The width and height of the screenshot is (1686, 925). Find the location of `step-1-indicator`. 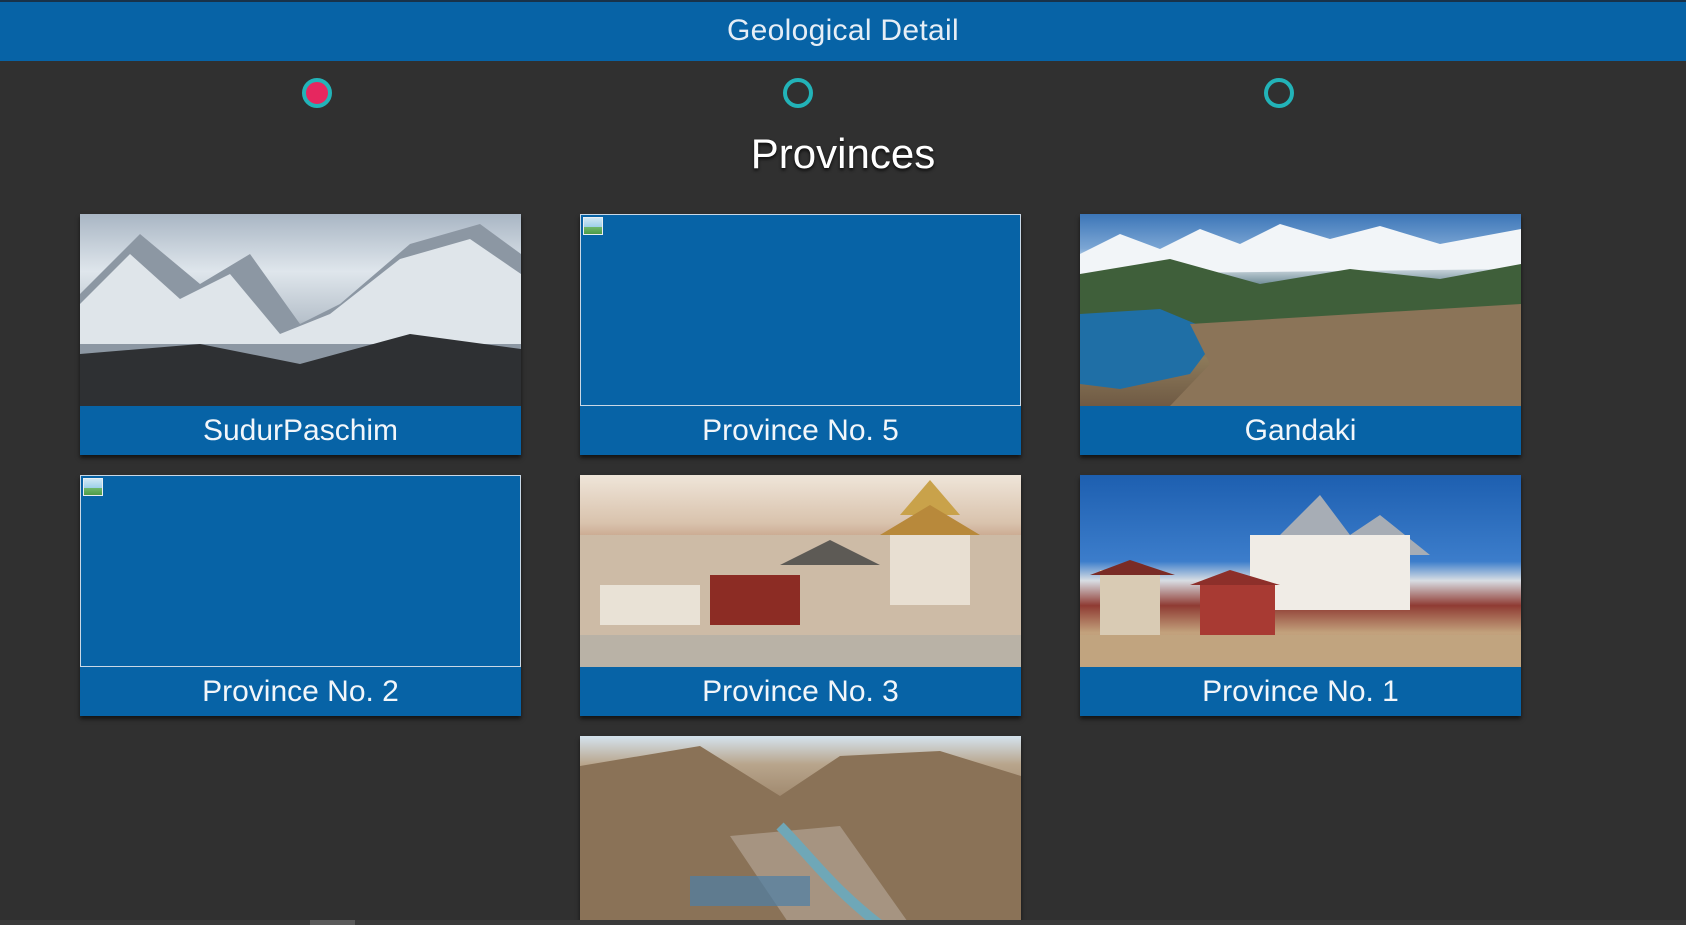

step-1-indicator is located at coordinates (317, 93).